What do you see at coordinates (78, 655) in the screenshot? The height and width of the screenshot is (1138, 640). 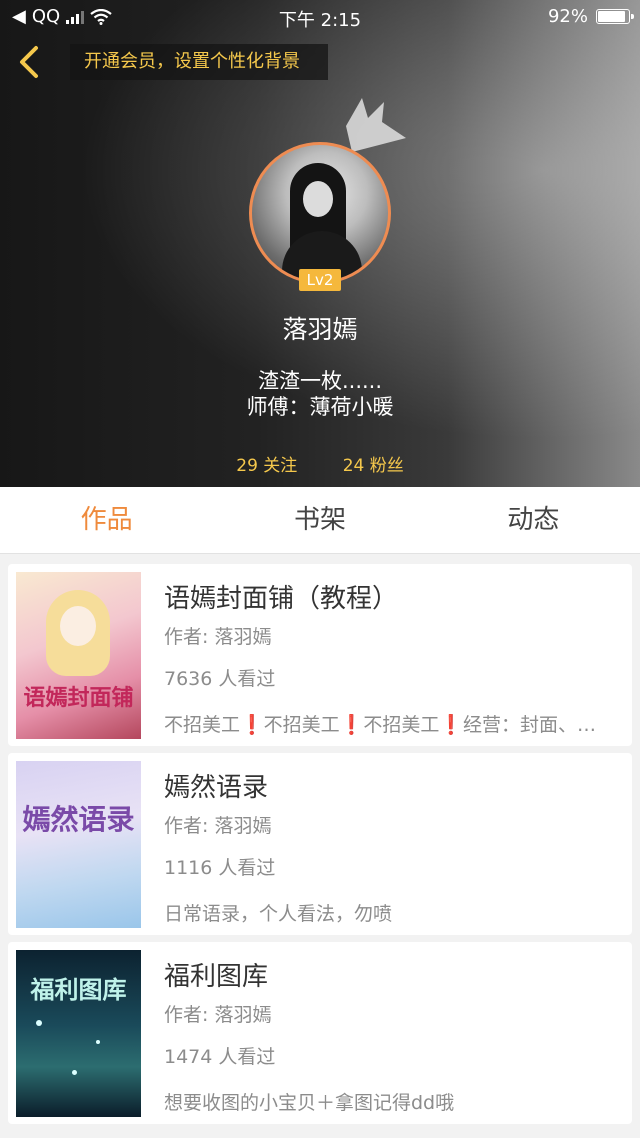 I see `book-cover: 语嫣封面铺` at bounding box center [78, 655].